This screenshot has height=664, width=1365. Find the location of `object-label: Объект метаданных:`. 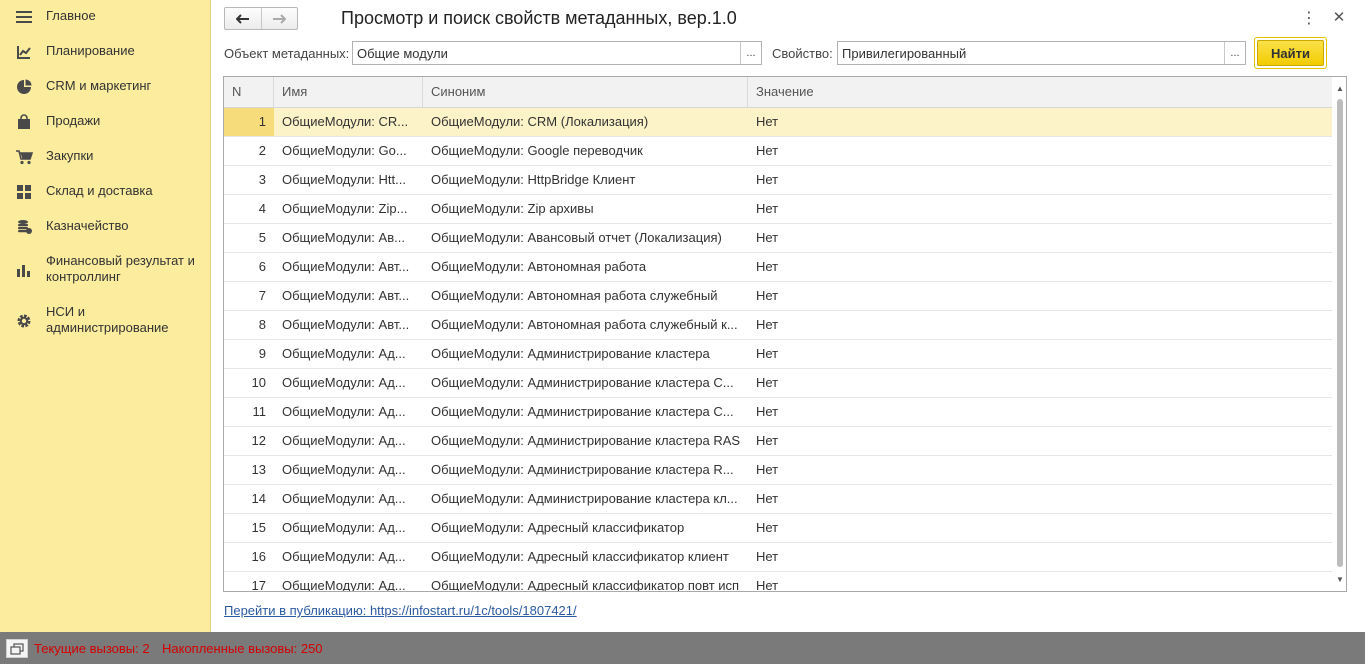

object-label: Объект метаданных: is located at coordinates (287, 53).